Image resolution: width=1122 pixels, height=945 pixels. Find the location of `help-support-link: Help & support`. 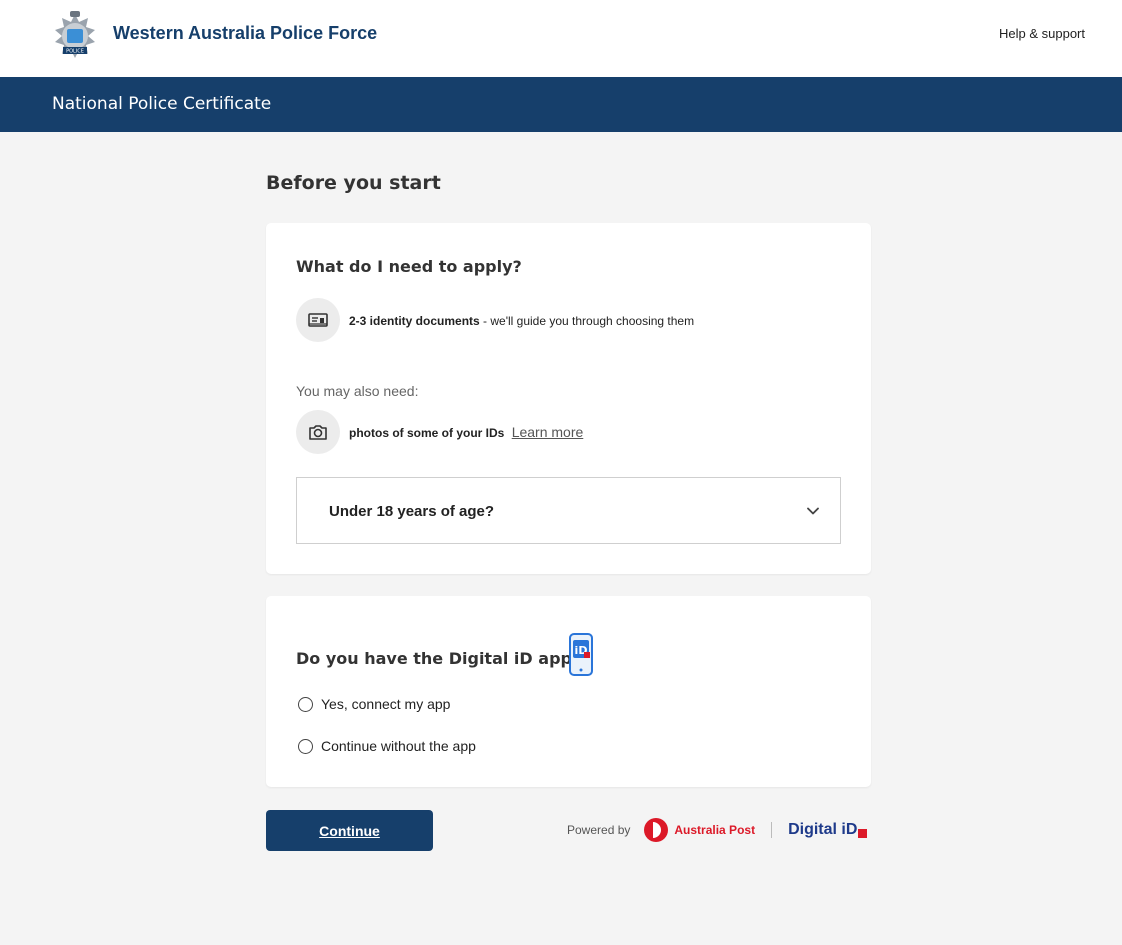

help-support-link: Help & support is located at coordinates (1042, 33).